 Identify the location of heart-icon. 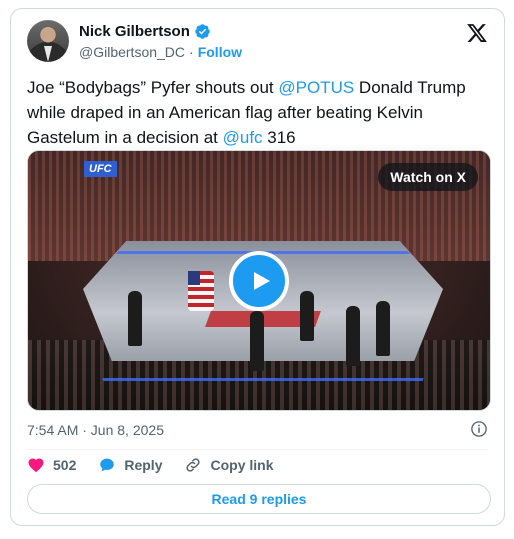
(36, 465).